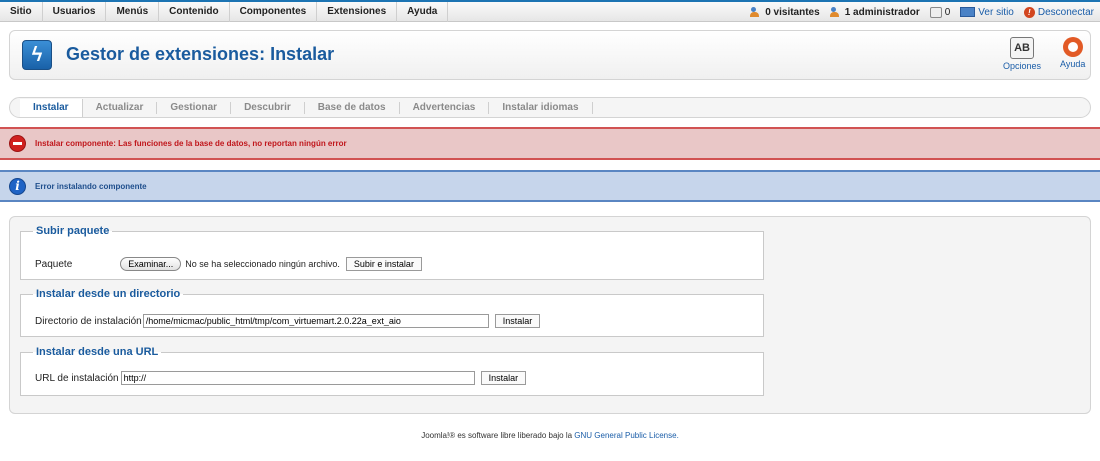  Describe the element at coordinates (968, 12) in the screenshot. I see `screen-icon` at that location.